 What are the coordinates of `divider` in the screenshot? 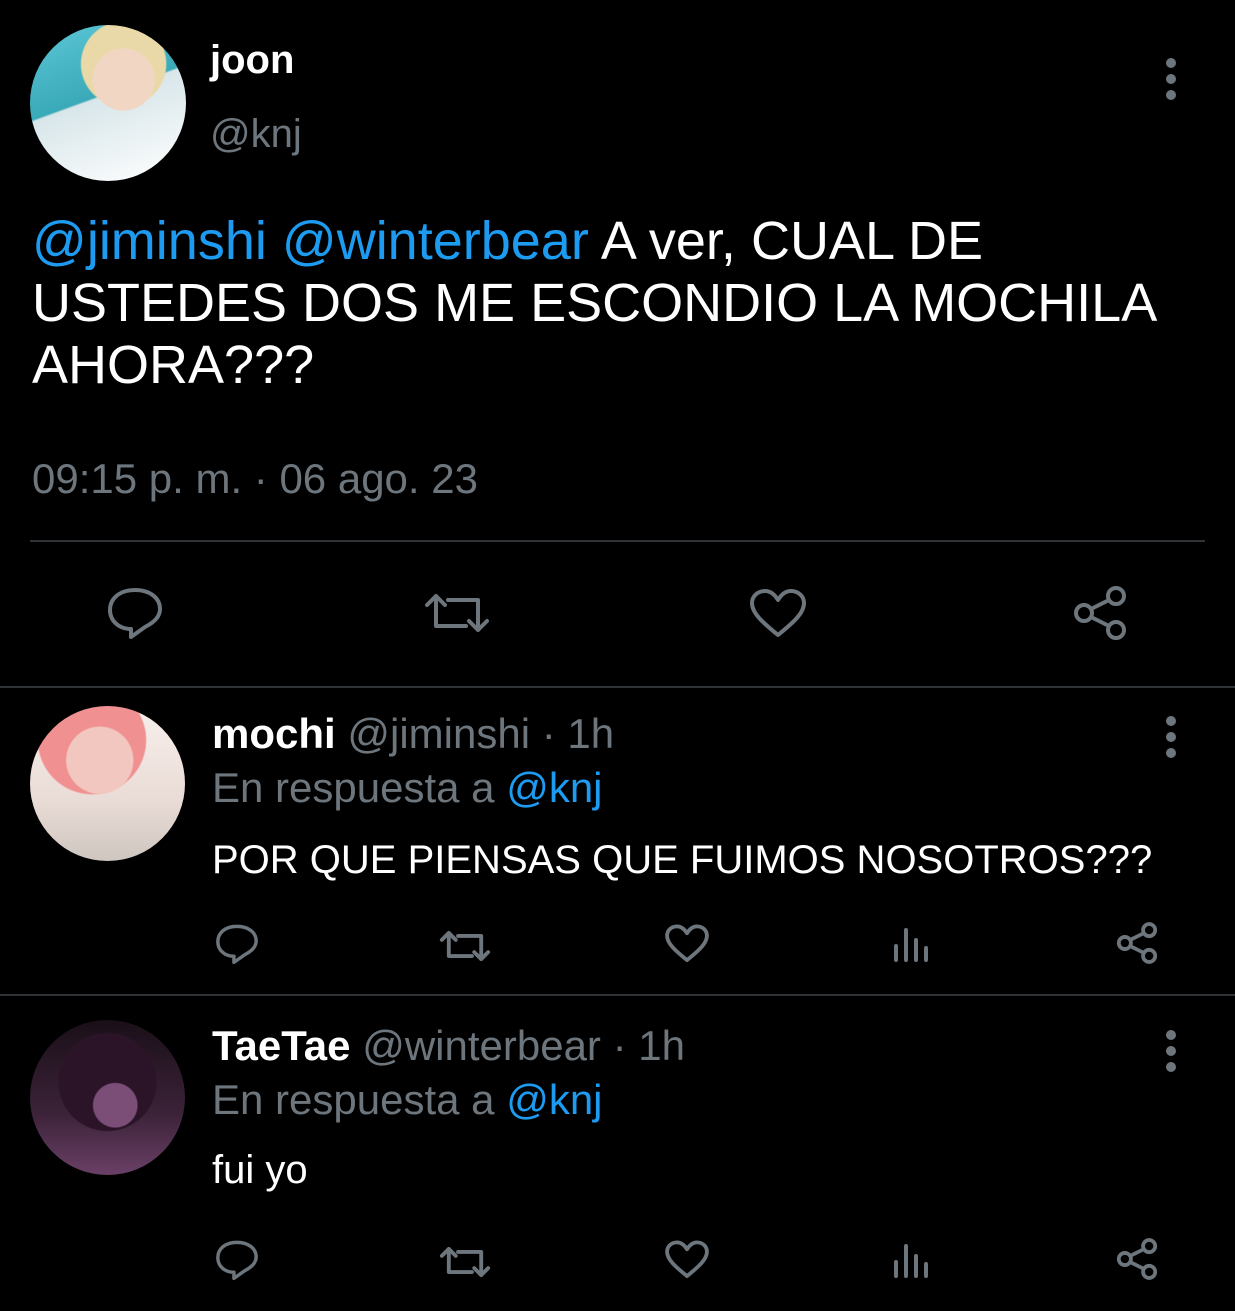 It's located at (617, 541).